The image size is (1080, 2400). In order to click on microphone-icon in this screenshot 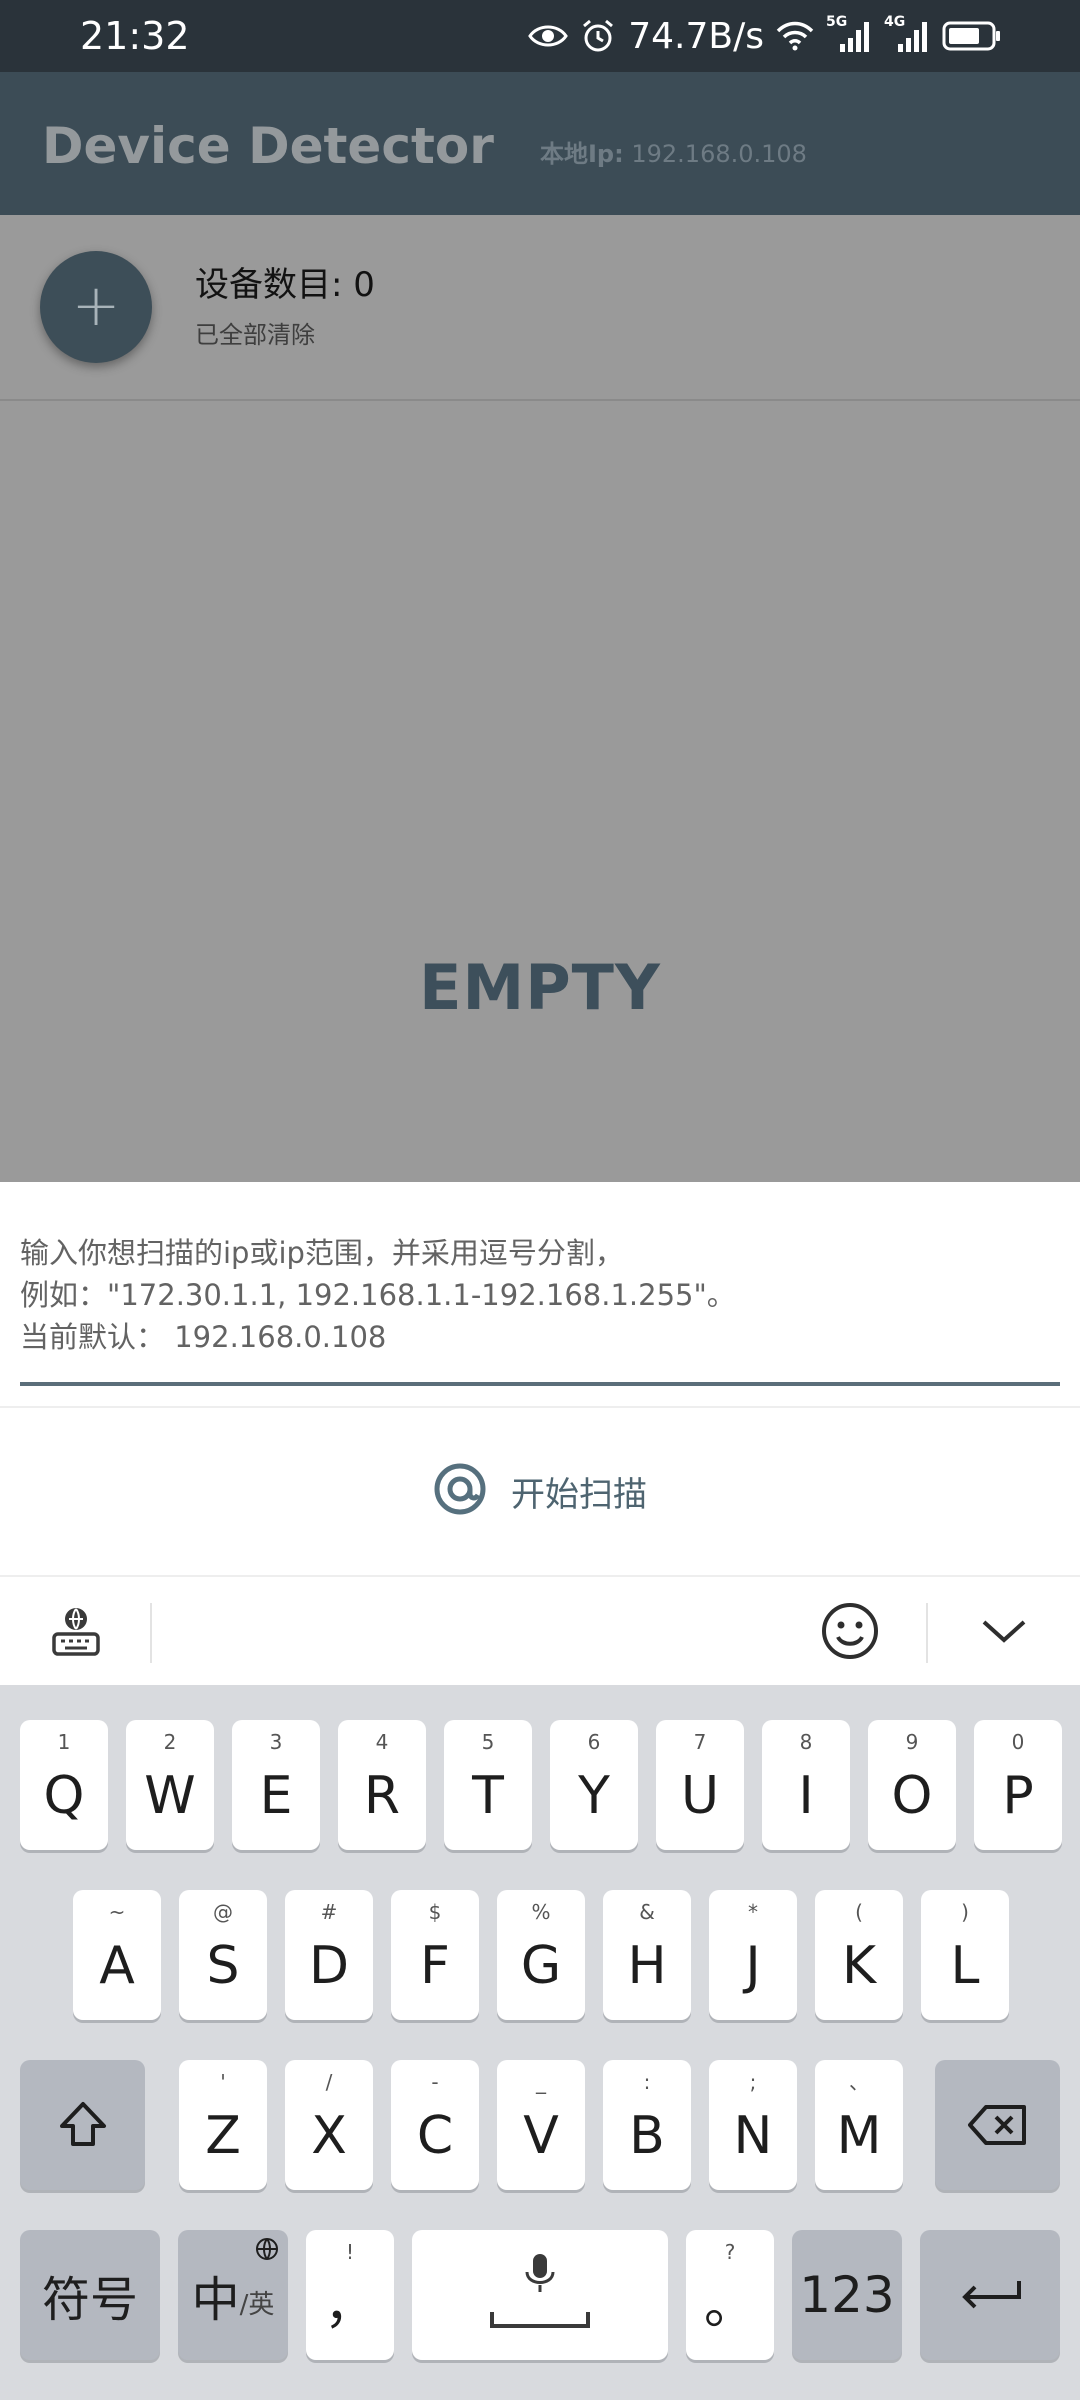, I will do `click(540, 2276)`.